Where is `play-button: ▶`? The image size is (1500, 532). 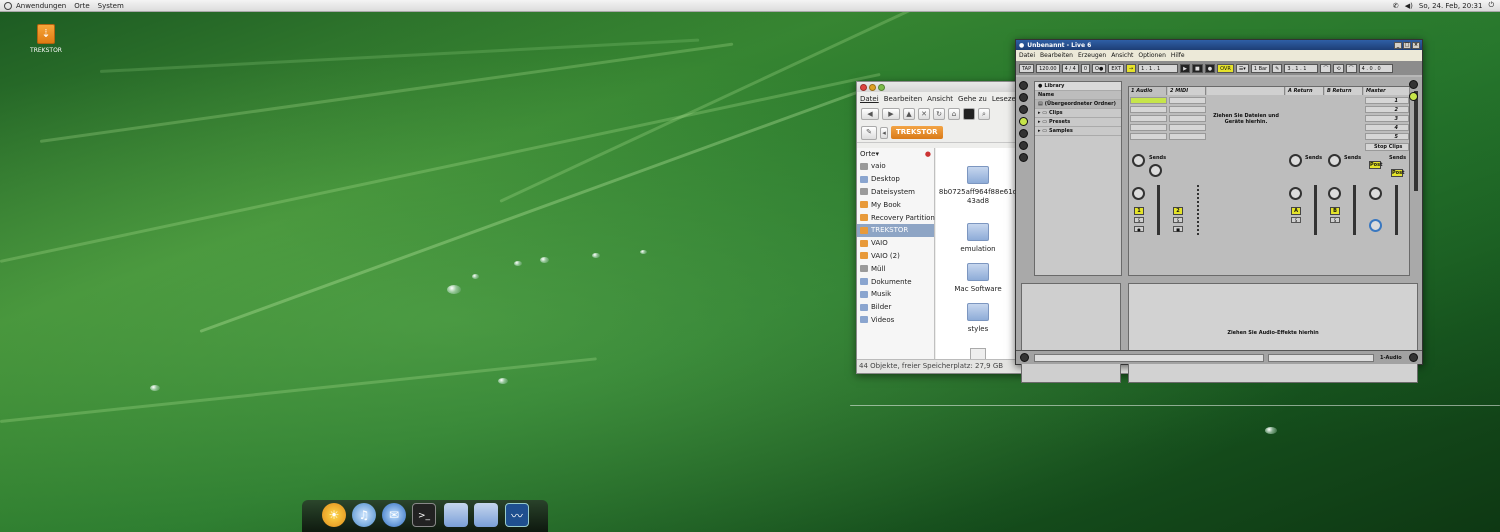
play-button: ▶ is located at coordinates (1185, 68).